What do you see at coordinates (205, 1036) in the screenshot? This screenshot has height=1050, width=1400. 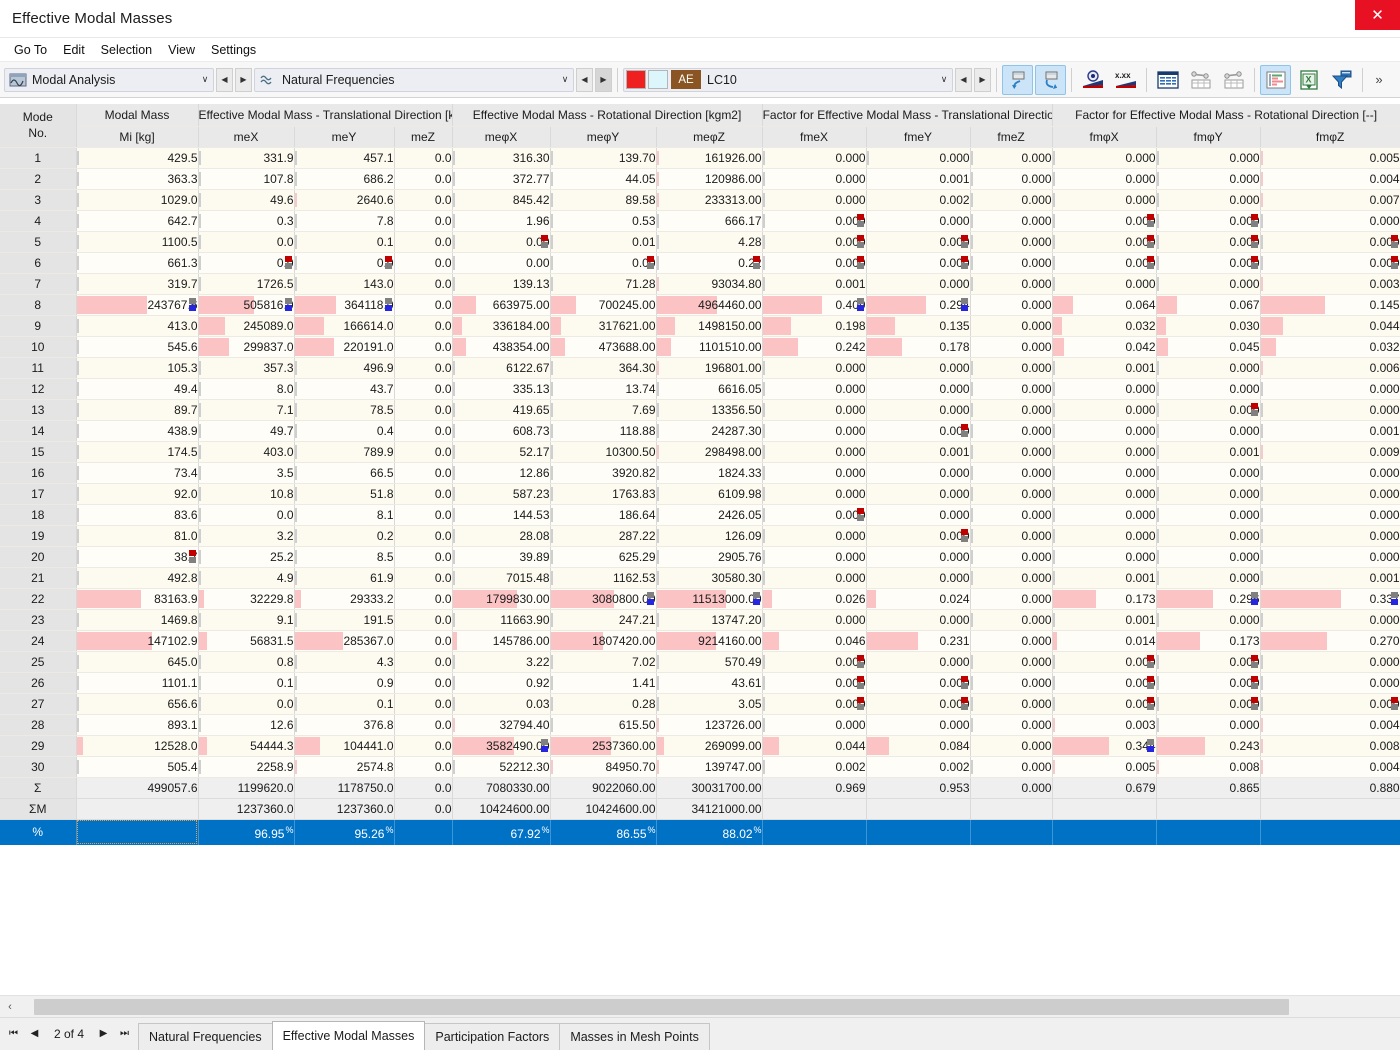 I see `sheet-tab-natural-frequencies: Natural Frequencies` at bounding box center [205, 1036].